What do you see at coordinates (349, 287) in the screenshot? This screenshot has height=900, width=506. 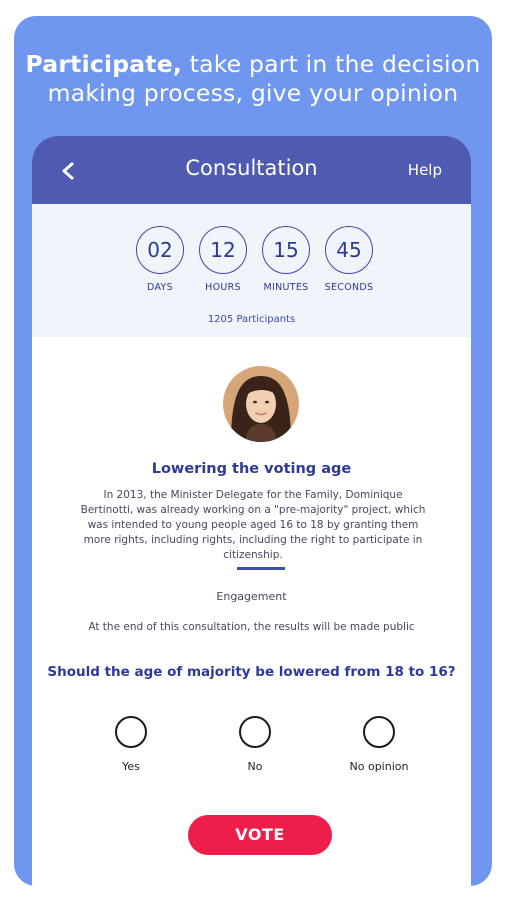 I see `countdown-seconds-label: SECONDS` at bounding box center [349, 287].